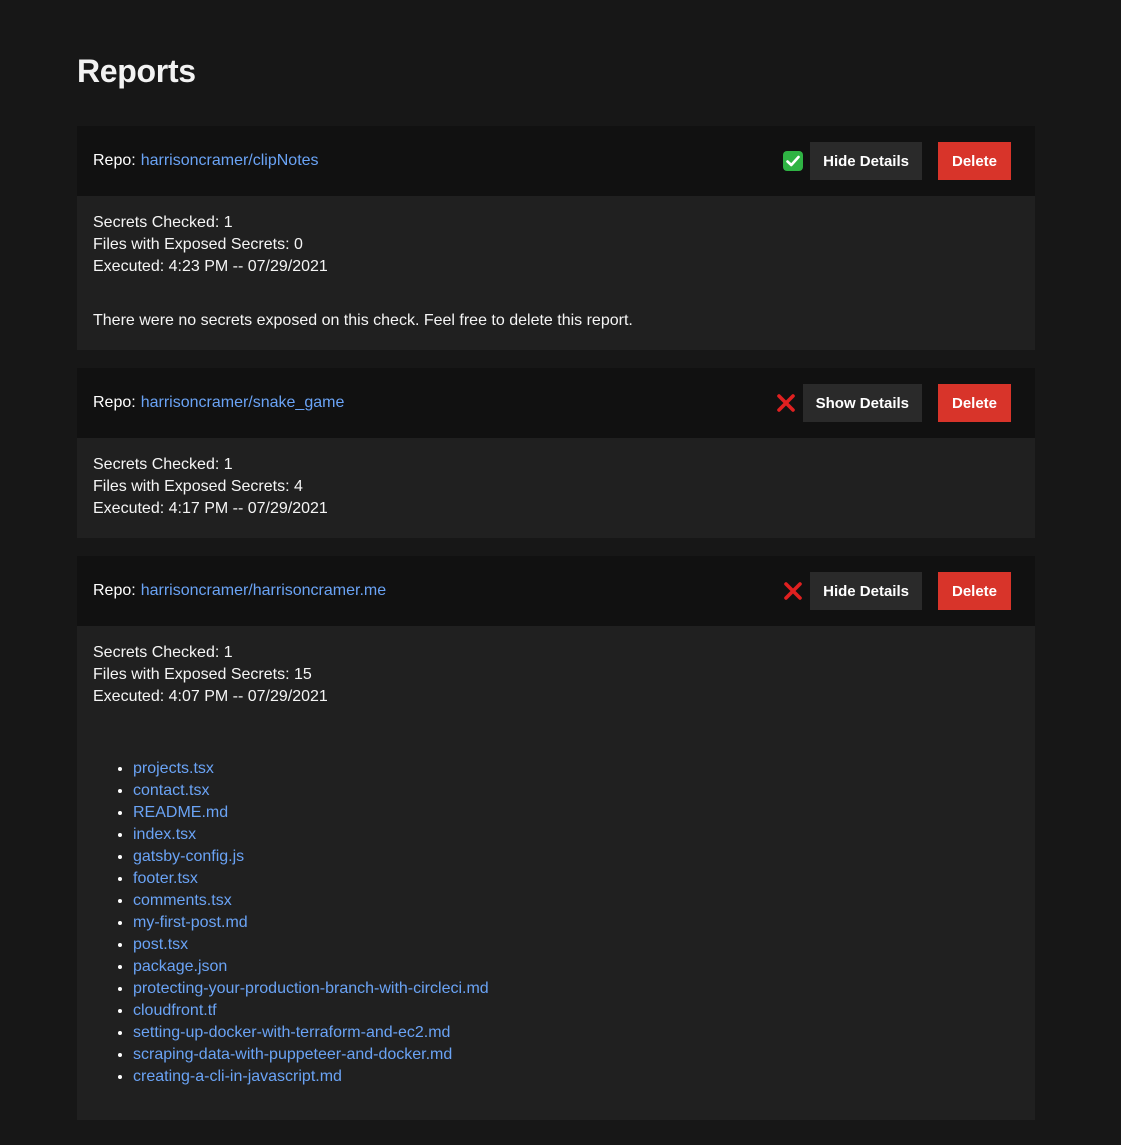  What do you see at coordinates (576, 901) in the screenshot?
I see `list-item: comments.tsx` at bounding box center [576, 901].